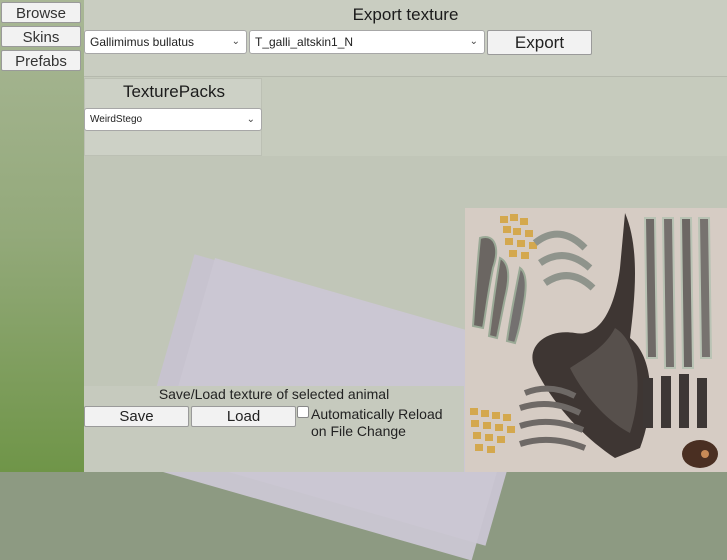 The image size is (727, 560). Describe the element at coordinates (41, 60) in the screenshot. I see `prefabs-button: Prefabs` at that location.